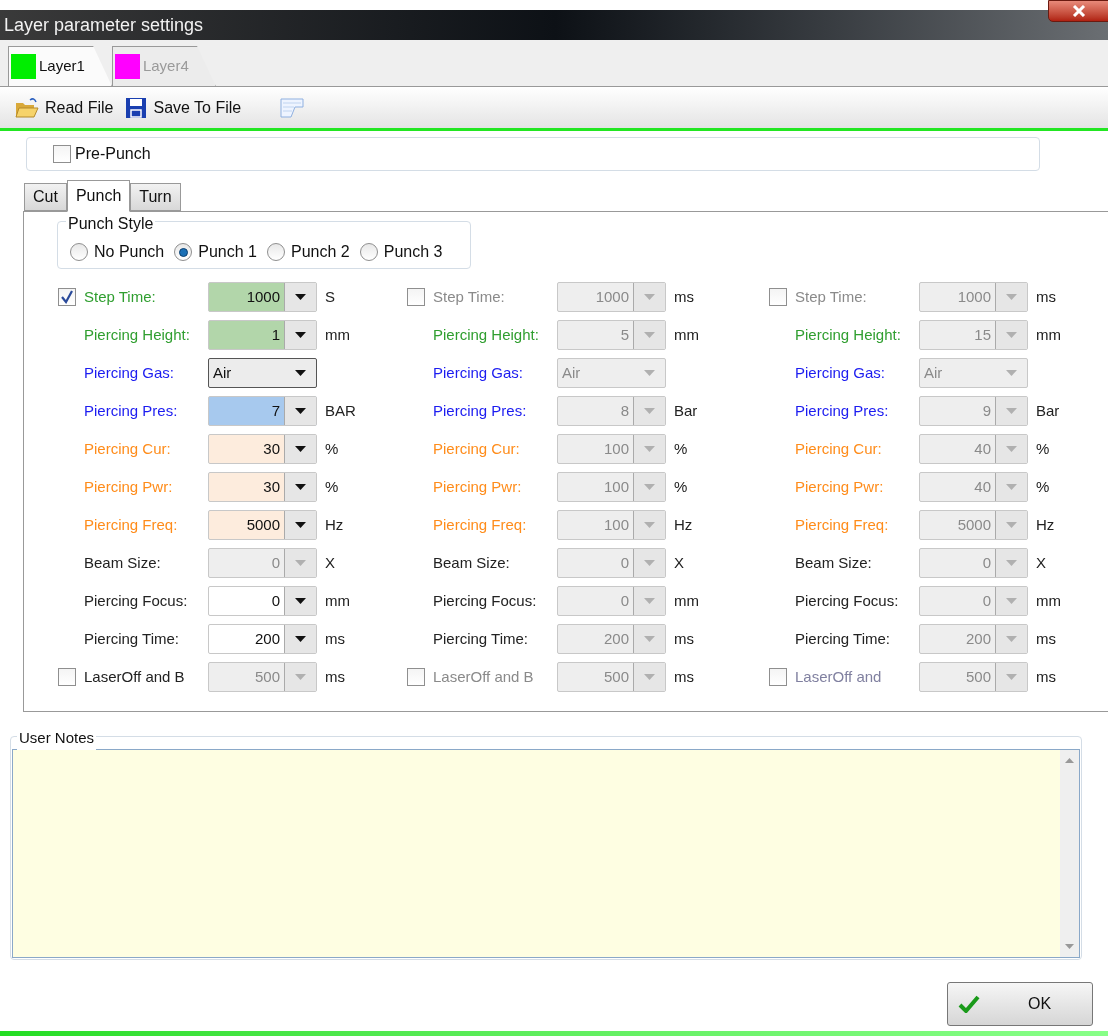 The width and height of the screenshot is (1108, 1036). What do you see at coordinates (262, 373) in the screenshot?
I see `gas-dropdown: Air` at bounding box center [262, 373].